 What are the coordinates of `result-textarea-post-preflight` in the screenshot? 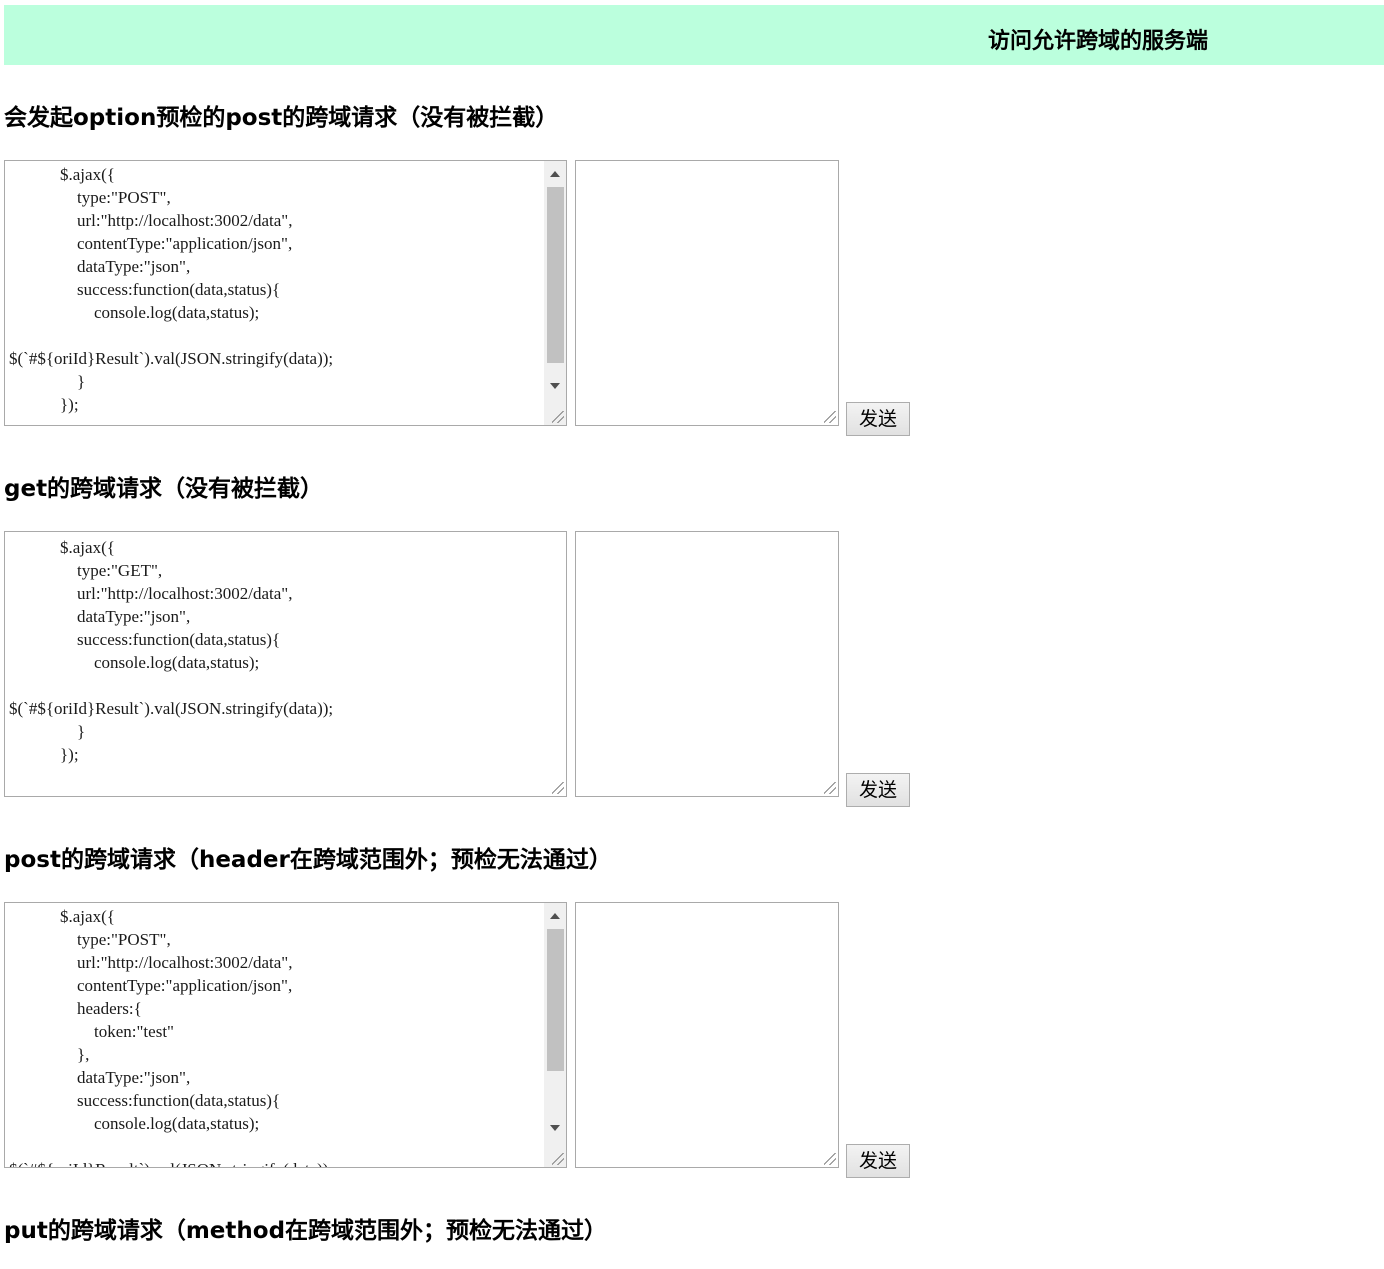 It's located at (707, 293).